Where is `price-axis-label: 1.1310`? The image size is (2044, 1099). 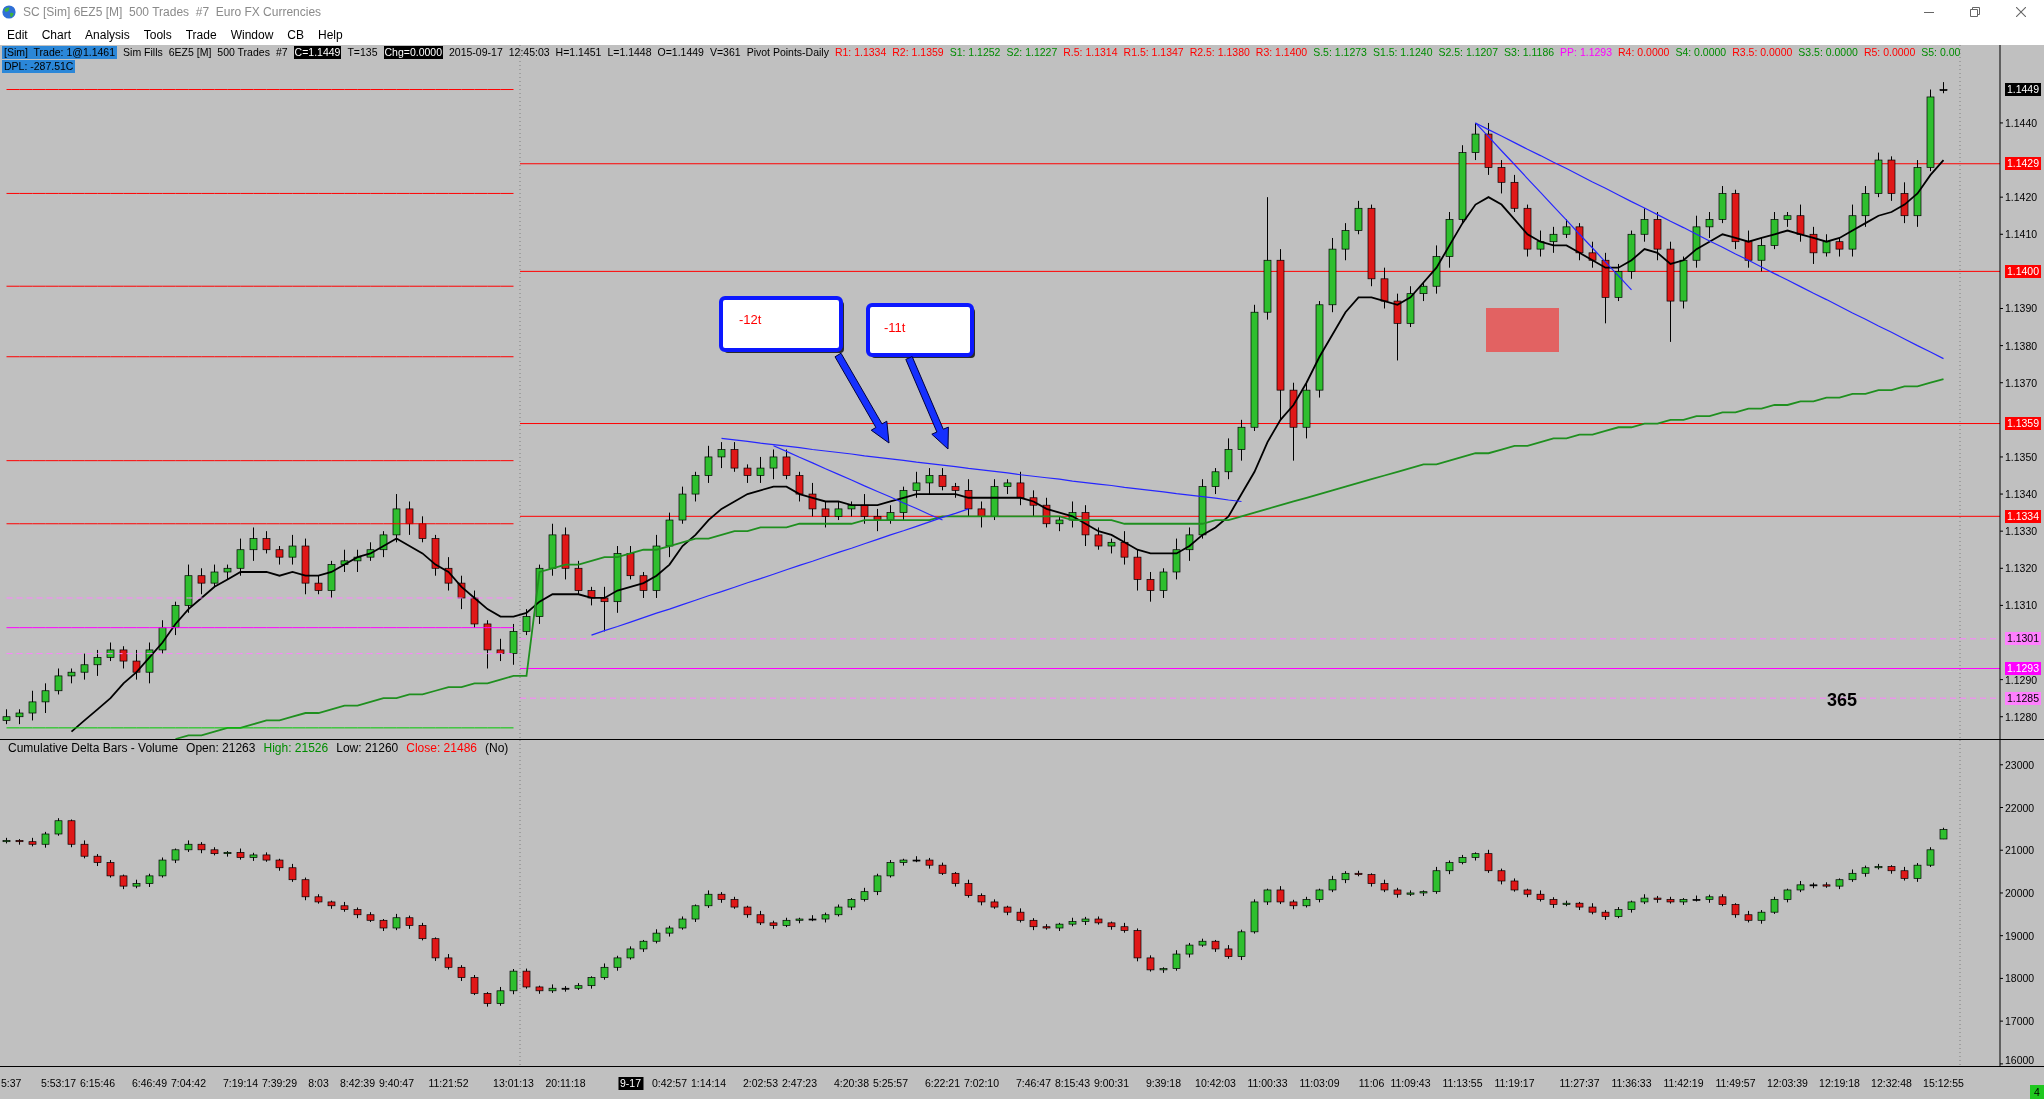 price-axis-label: 1.1310 is located at coordinates (2021, 605).